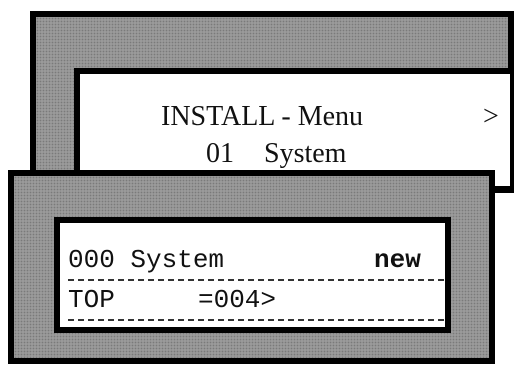 The image size is (514, 365). I want to click on install-menu-title: INSTALL - Menu, so click(262, 116).